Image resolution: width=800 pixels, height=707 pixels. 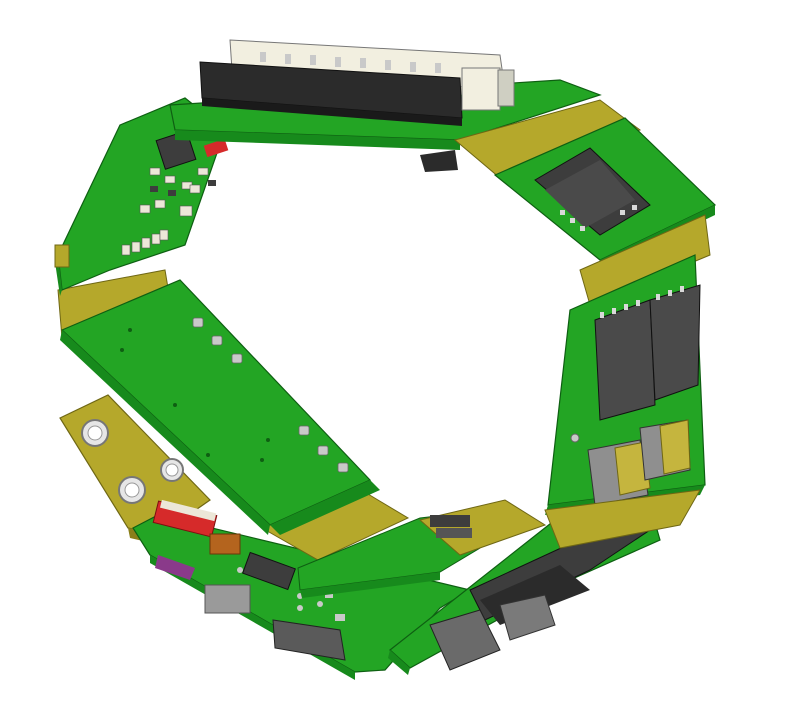 I want to click on smd-capacitor-icon, so click(x=225, y=544).